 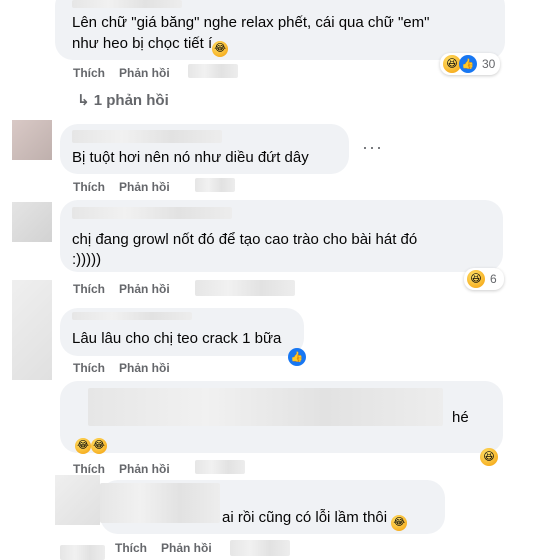 What do you see at coordinates (460, 417) in the screenshot?
I see `comment-text-tail: hé` at bounding box center [460, 417].